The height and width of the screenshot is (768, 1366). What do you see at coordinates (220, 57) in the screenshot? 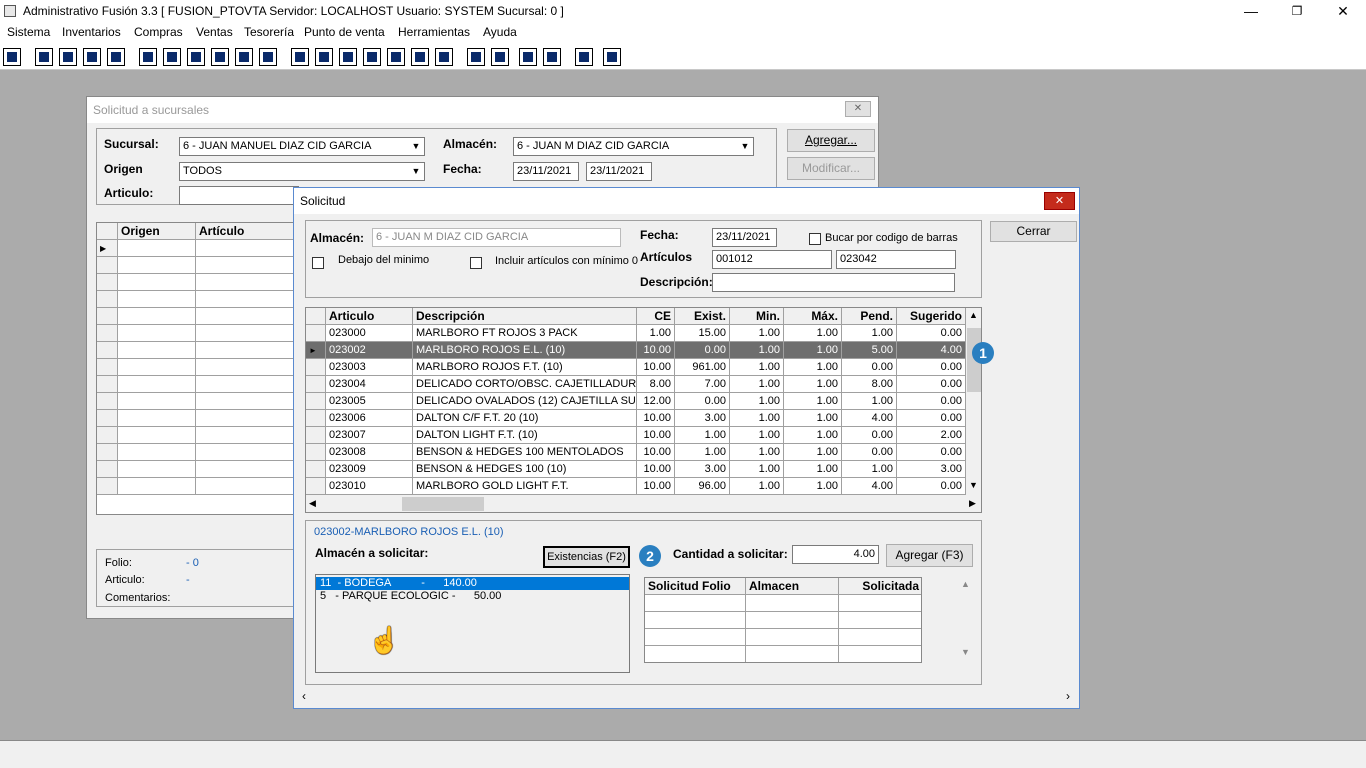
I see `printer-icon` at bounding box center [220, 57].